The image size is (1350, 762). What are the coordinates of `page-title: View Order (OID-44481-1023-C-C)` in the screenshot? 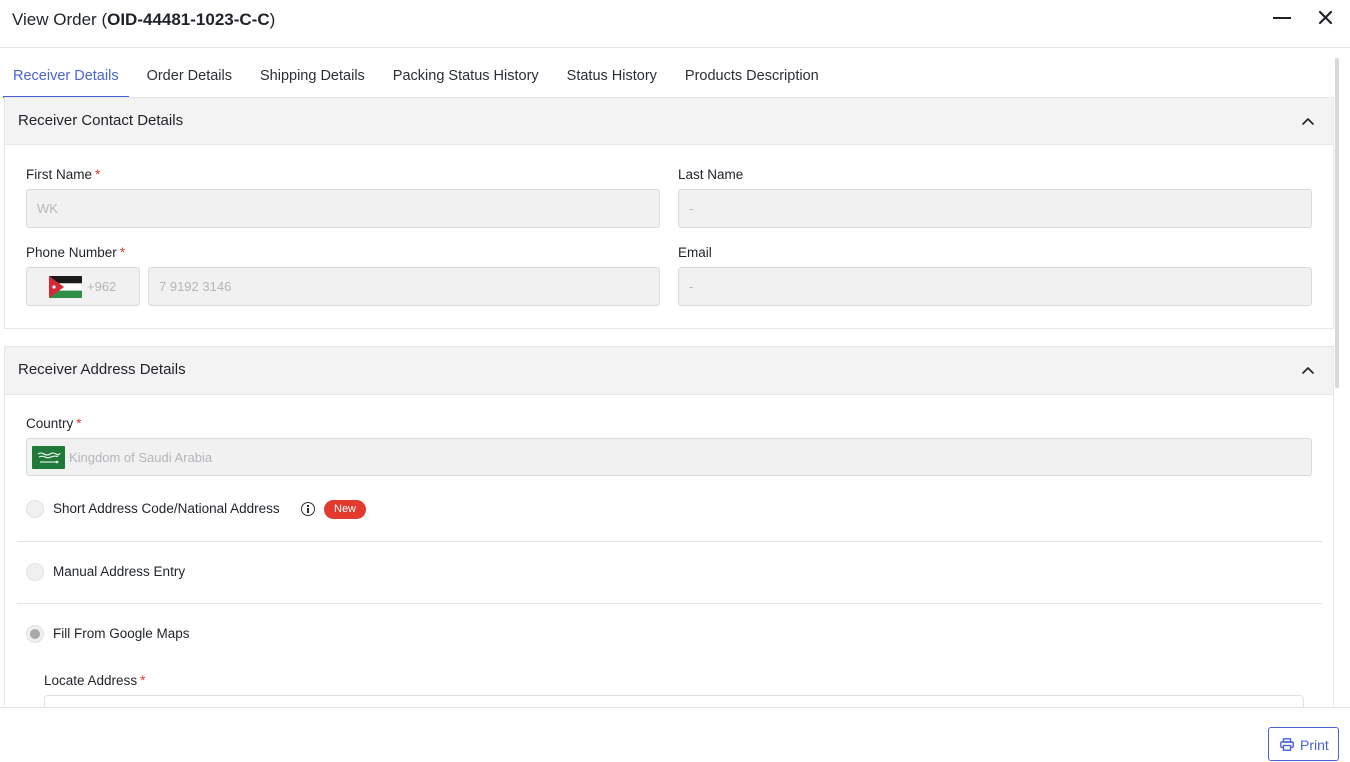 It's located at (143, 20).